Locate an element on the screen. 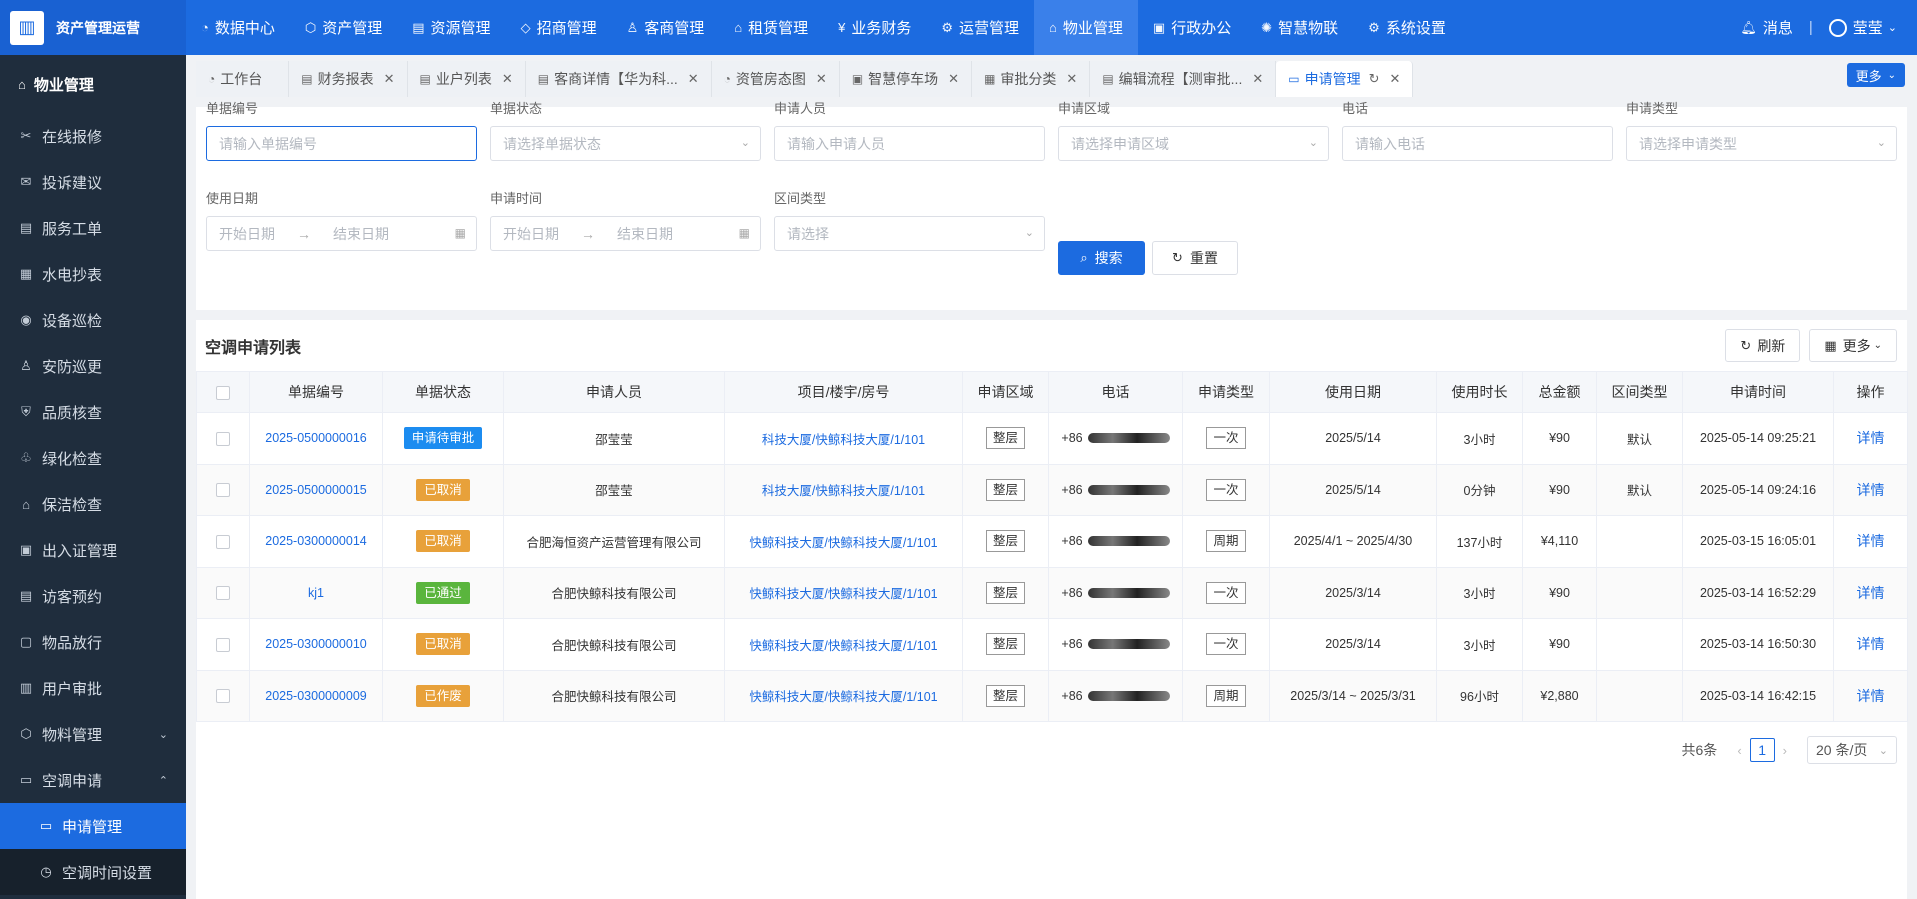 The height and width of the screenshot is (899, 1917). sidebar-item-ac-apply: ▭ 空调申请 ⌃ is located at coordinates (93, 780).